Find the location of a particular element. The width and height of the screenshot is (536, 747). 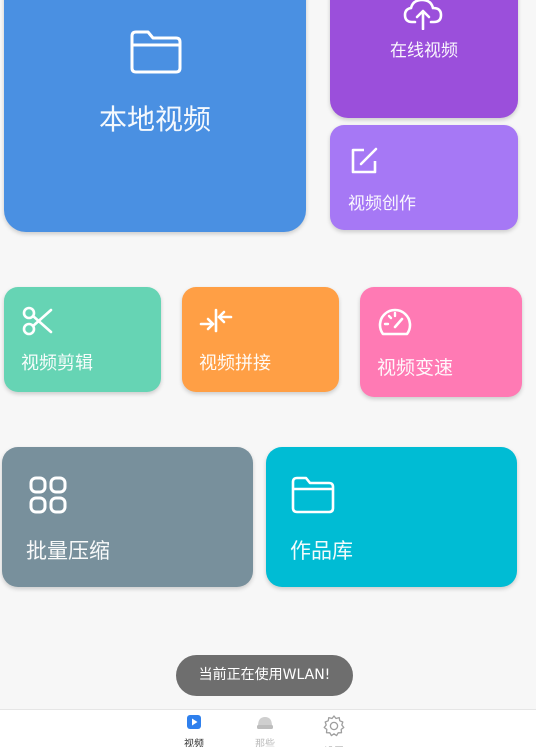

grid-icon is located at coordinates (48, 497).